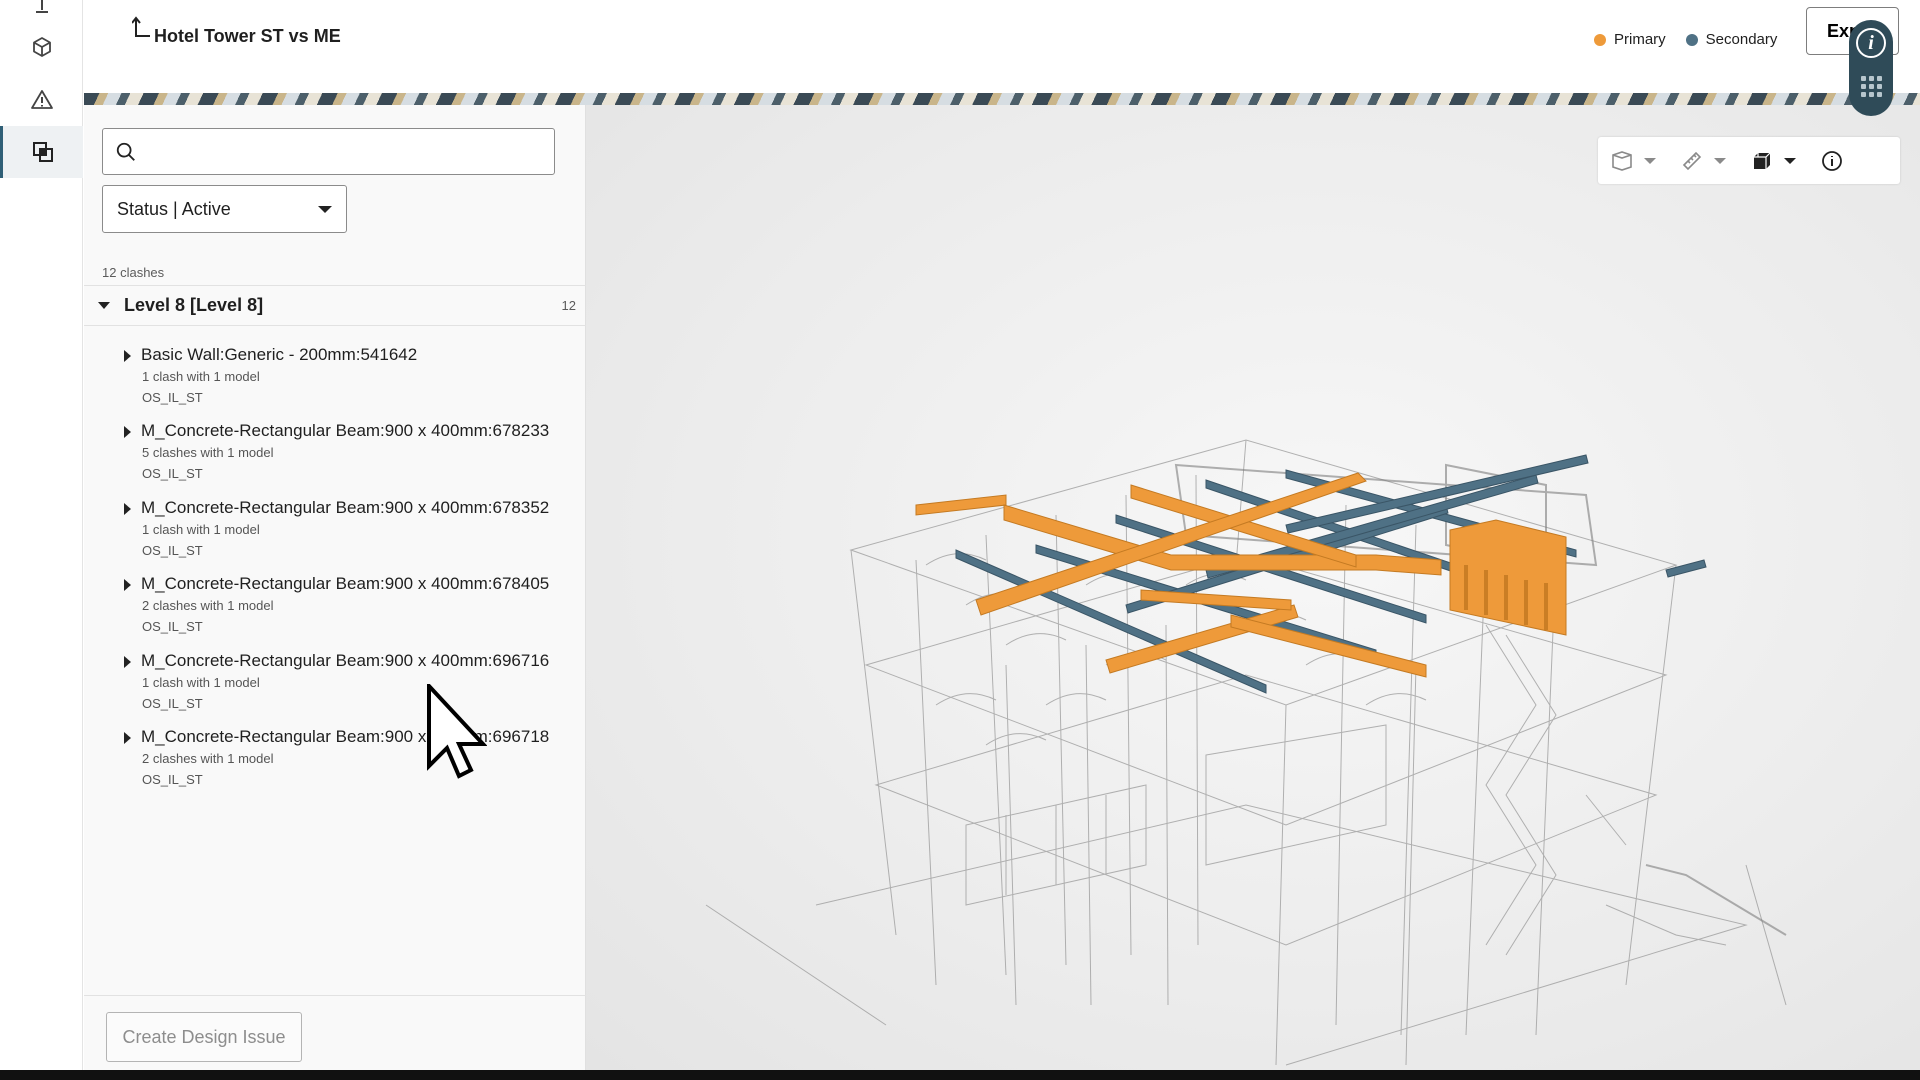 Image resolution: width=1920 pixels, height=1080 pixels. Describe the element at coordinates (335, 1032) in the screenshot. I see `panel-footer: Create Design Issue` at that location.